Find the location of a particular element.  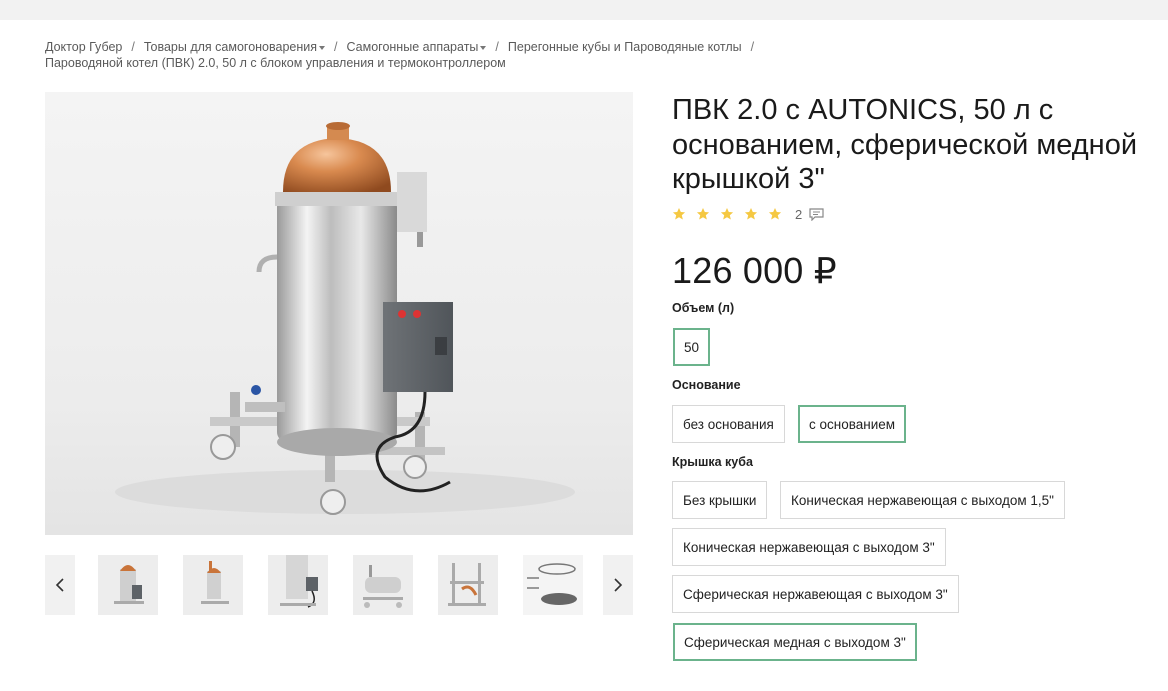

chevron-left-icon is located at coordinates (59, 585).